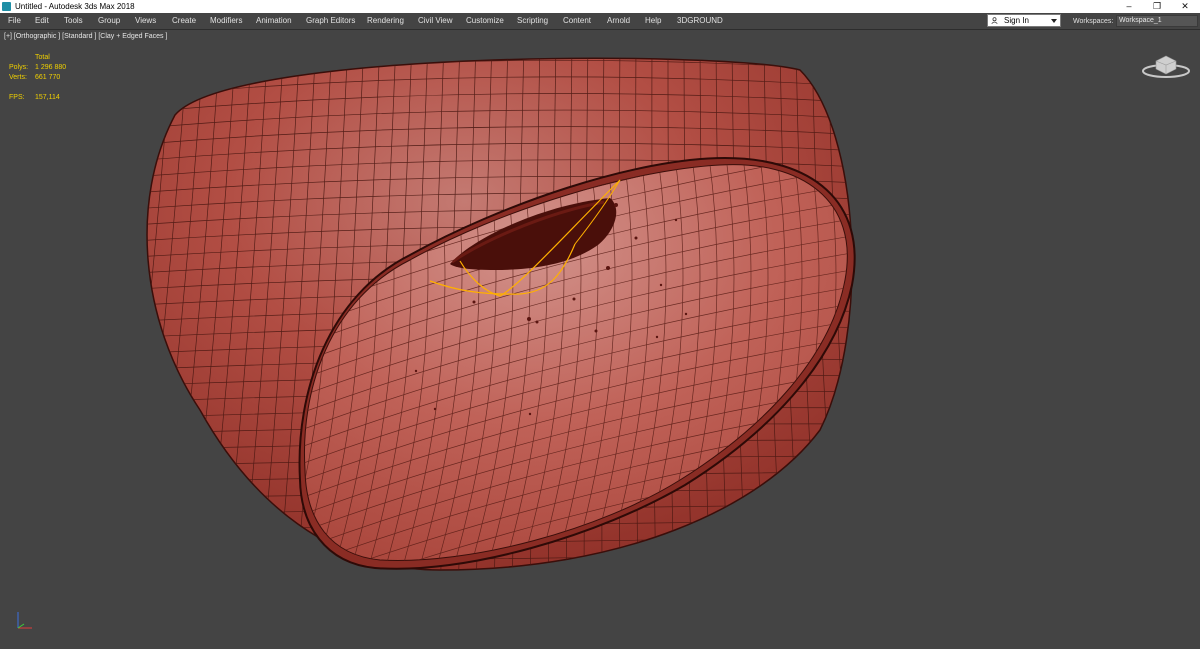 The image size is (1200, 649). What do you see at coordinates (47, 97) in the screenshot?
I see `stats-fps-value: 157,114` at bounding box center [47, 97].